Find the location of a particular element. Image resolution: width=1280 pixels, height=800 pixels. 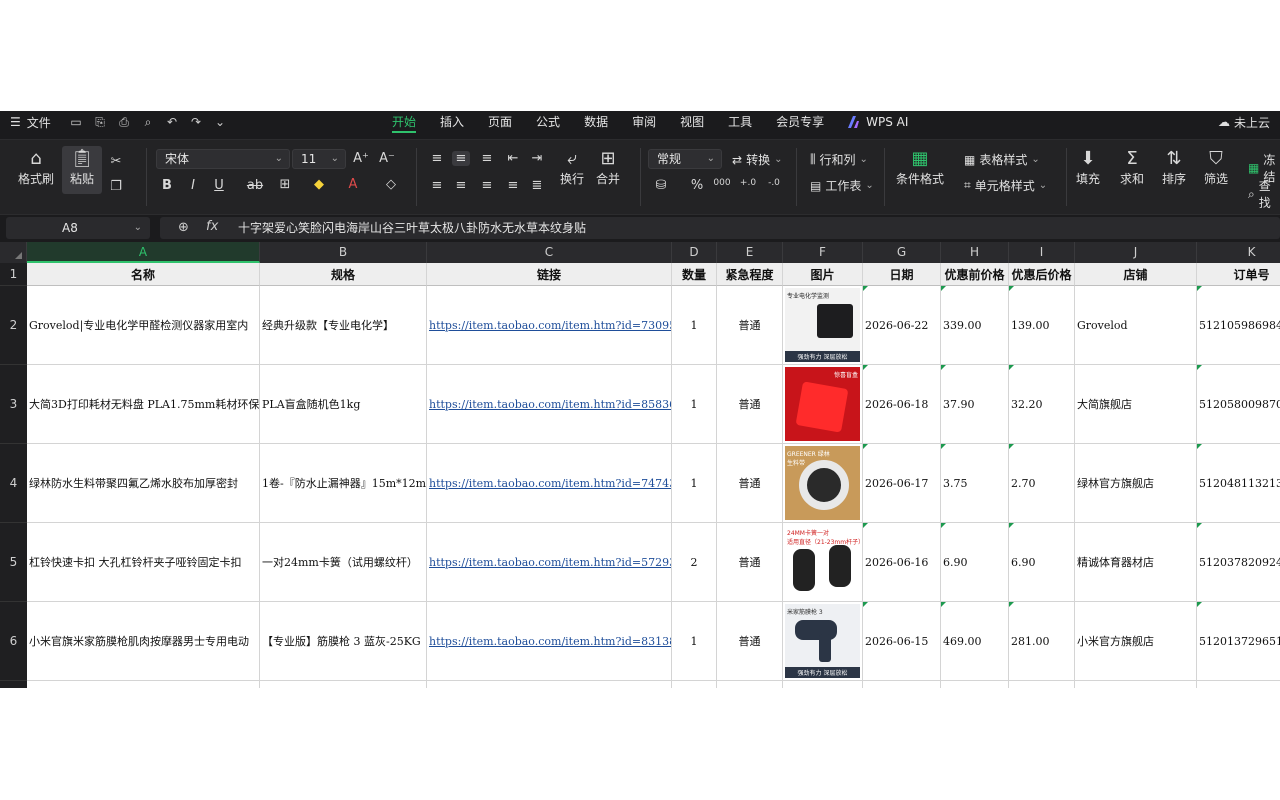

date-cell: 2026-06-22 is located at coordinates (902, 325).